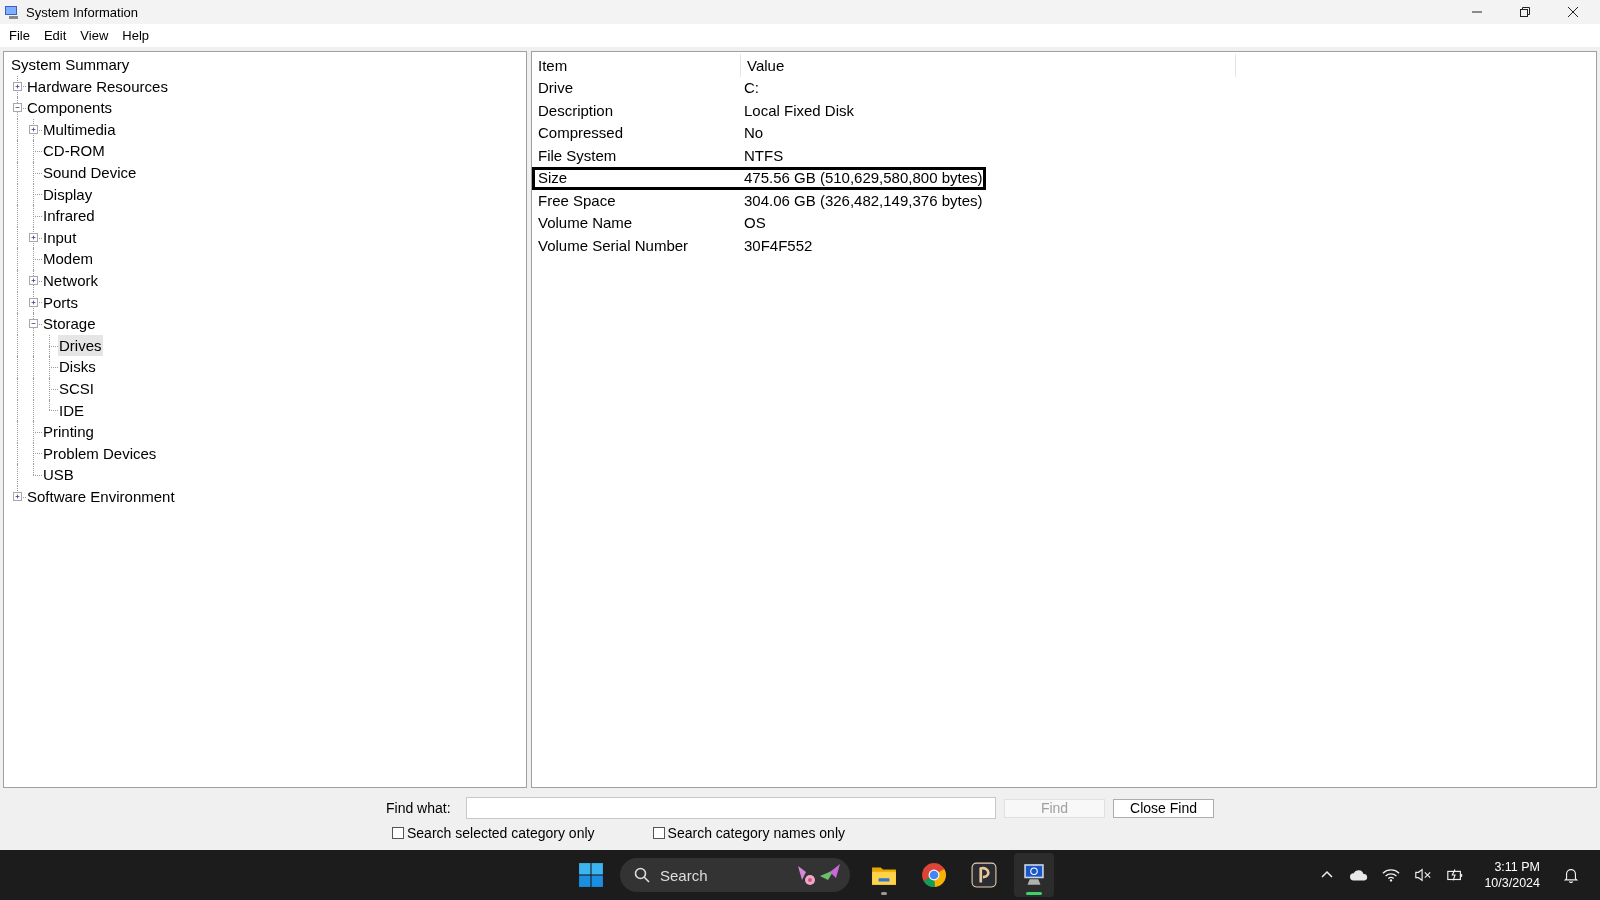 This screenshot has width=1600, height=900. Describe the element at coordinates (80, 345) in the screenshot. I see `tree-item: Drives` at that location.